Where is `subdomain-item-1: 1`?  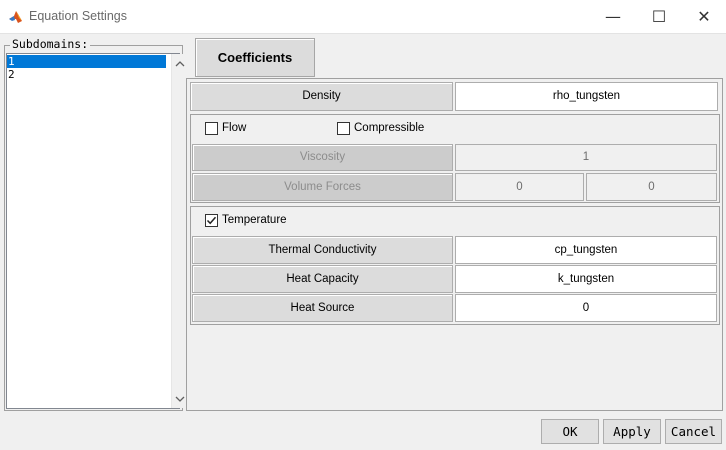 subdomain-item-1: 1 is located at coordinates (86, 61).